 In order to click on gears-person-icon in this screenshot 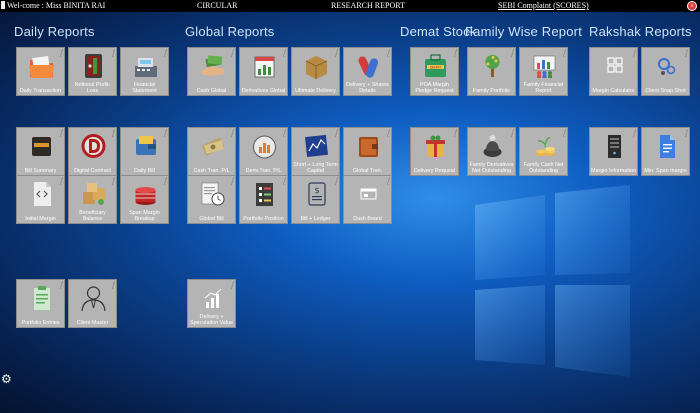, I will do `click(667, 66)`.